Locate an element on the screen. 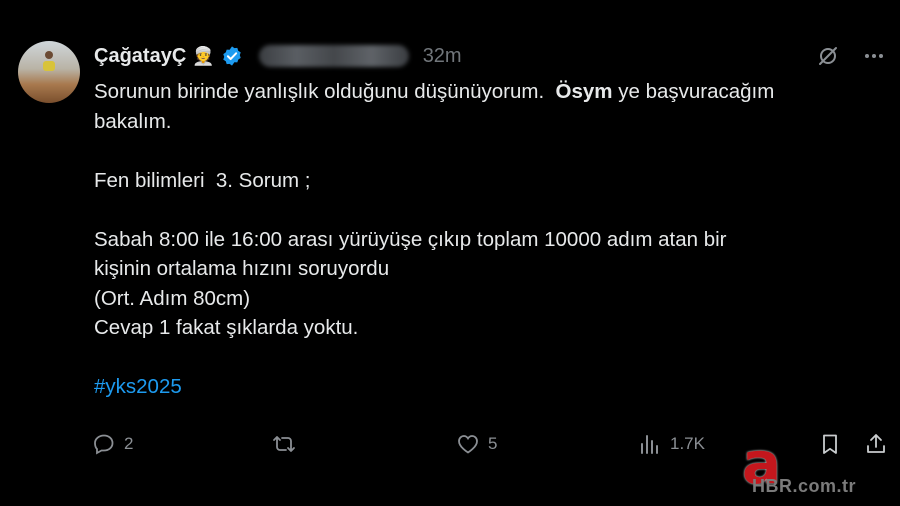 The image size is (900, 506). reply-button: 2 is located at coordinates (112, 444).